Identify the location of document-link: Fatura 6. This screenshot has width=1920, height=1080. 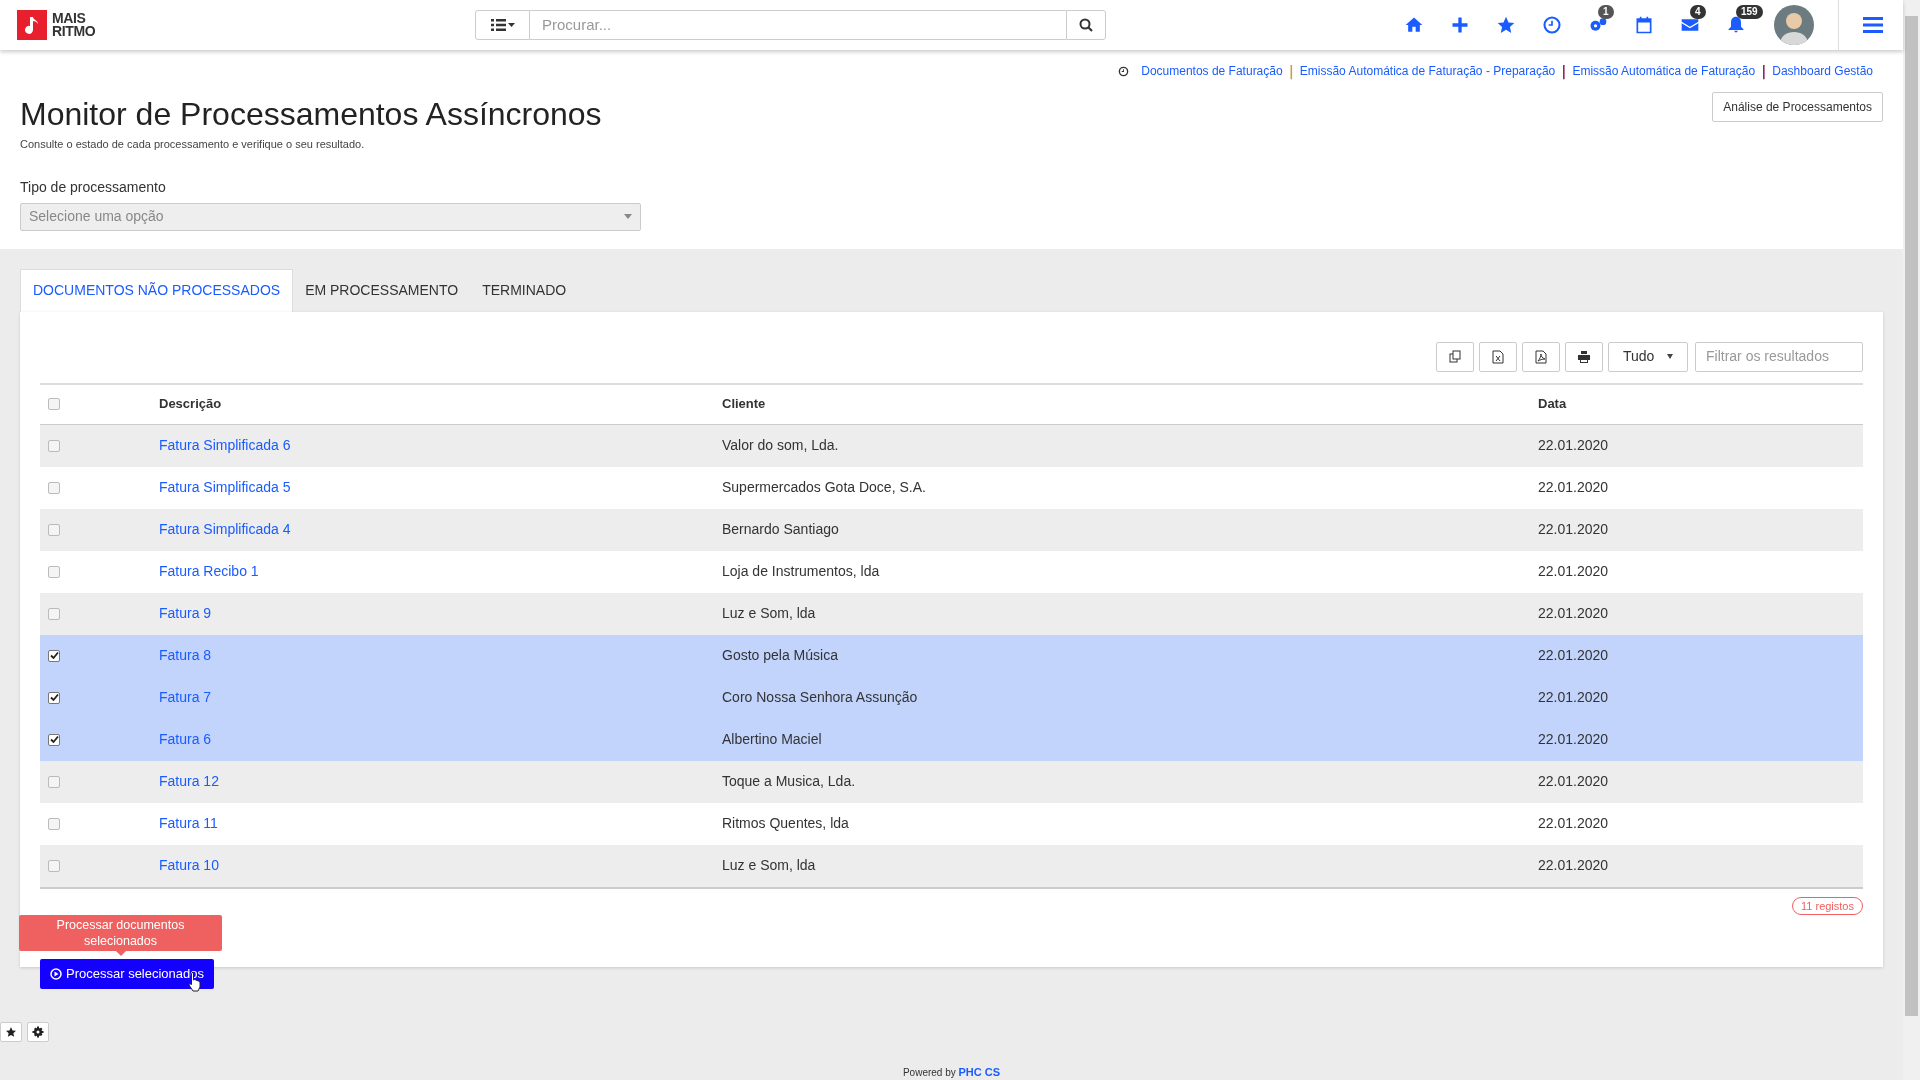
(185, 739).